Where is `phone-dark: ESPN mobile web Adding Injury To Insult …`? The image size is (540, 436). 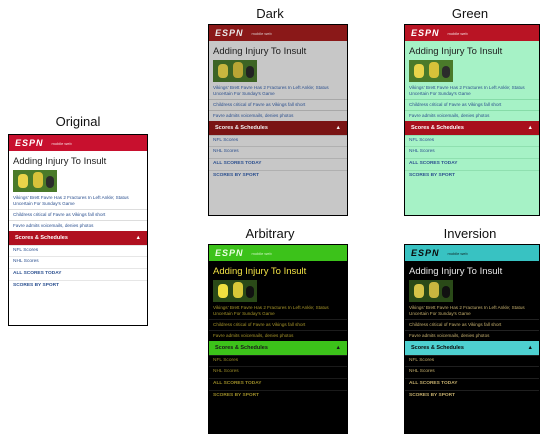
phone-dark: ESPN mobile web Adding Injury To Insult … is located at coordinates (278, 120).